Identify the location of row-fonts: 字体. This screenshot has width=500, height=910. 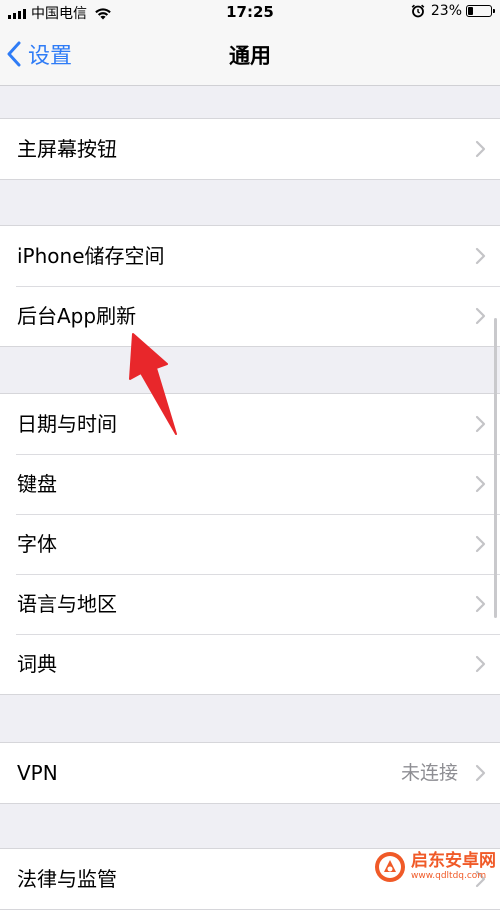
(250, 544).